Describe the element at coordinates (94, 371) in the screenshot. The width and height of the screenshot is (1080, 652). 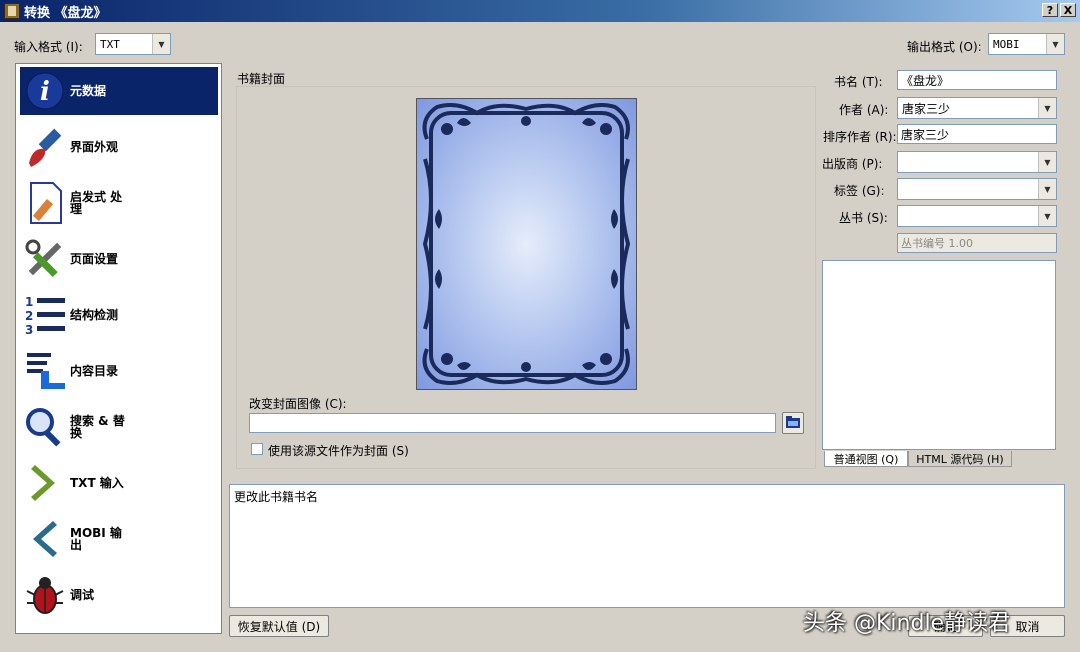
I see `sidebar-item-label: 内容目录` at that location.